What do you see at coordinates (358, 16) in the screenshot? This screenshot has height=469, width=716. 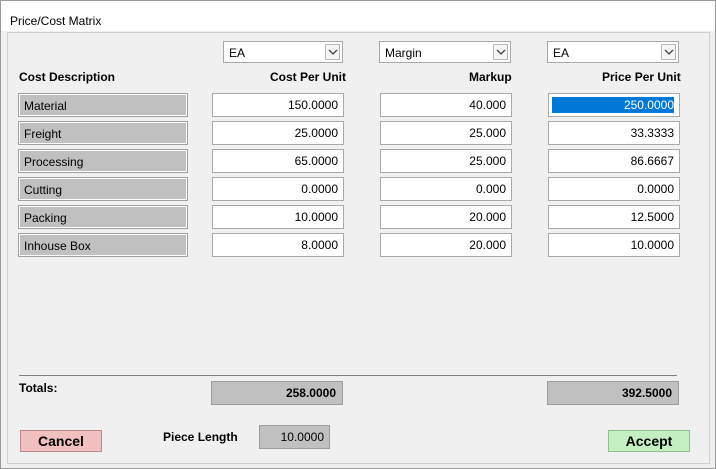 I see `title-bar: Price/Cost Matrix` at bounding box center [358, 16].